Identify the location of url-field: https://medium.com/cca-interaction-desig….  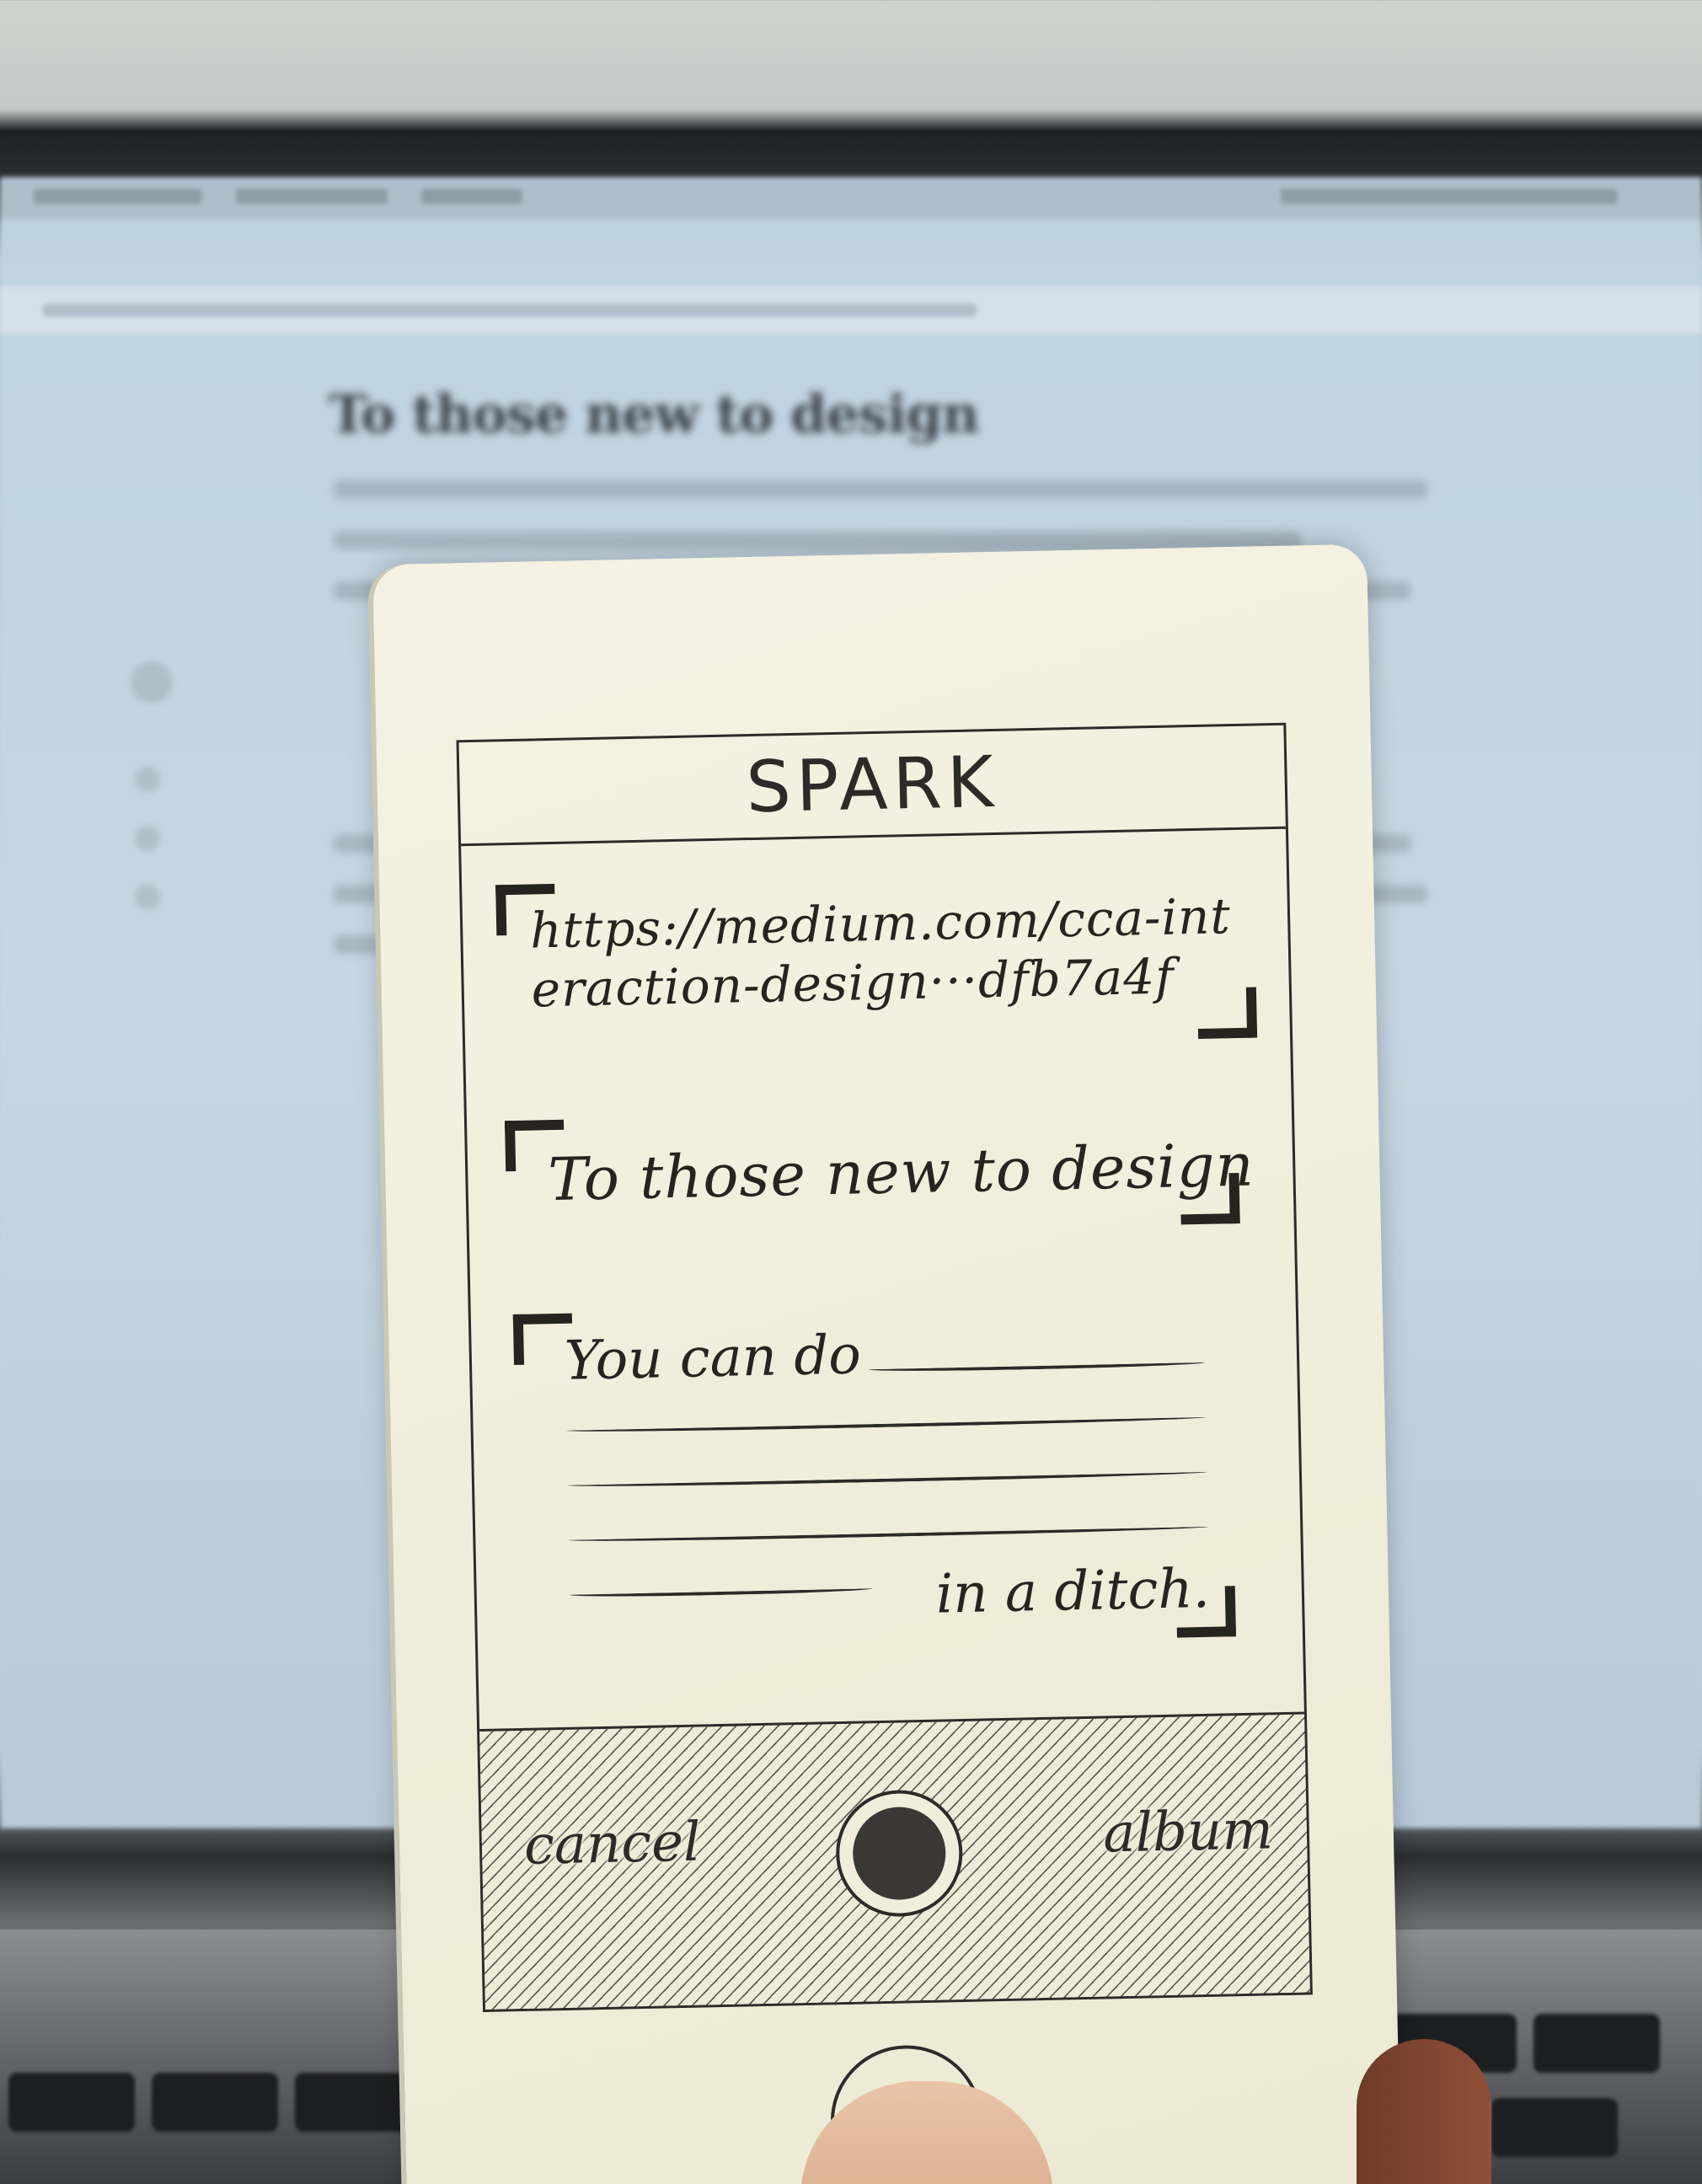
(876, 962).